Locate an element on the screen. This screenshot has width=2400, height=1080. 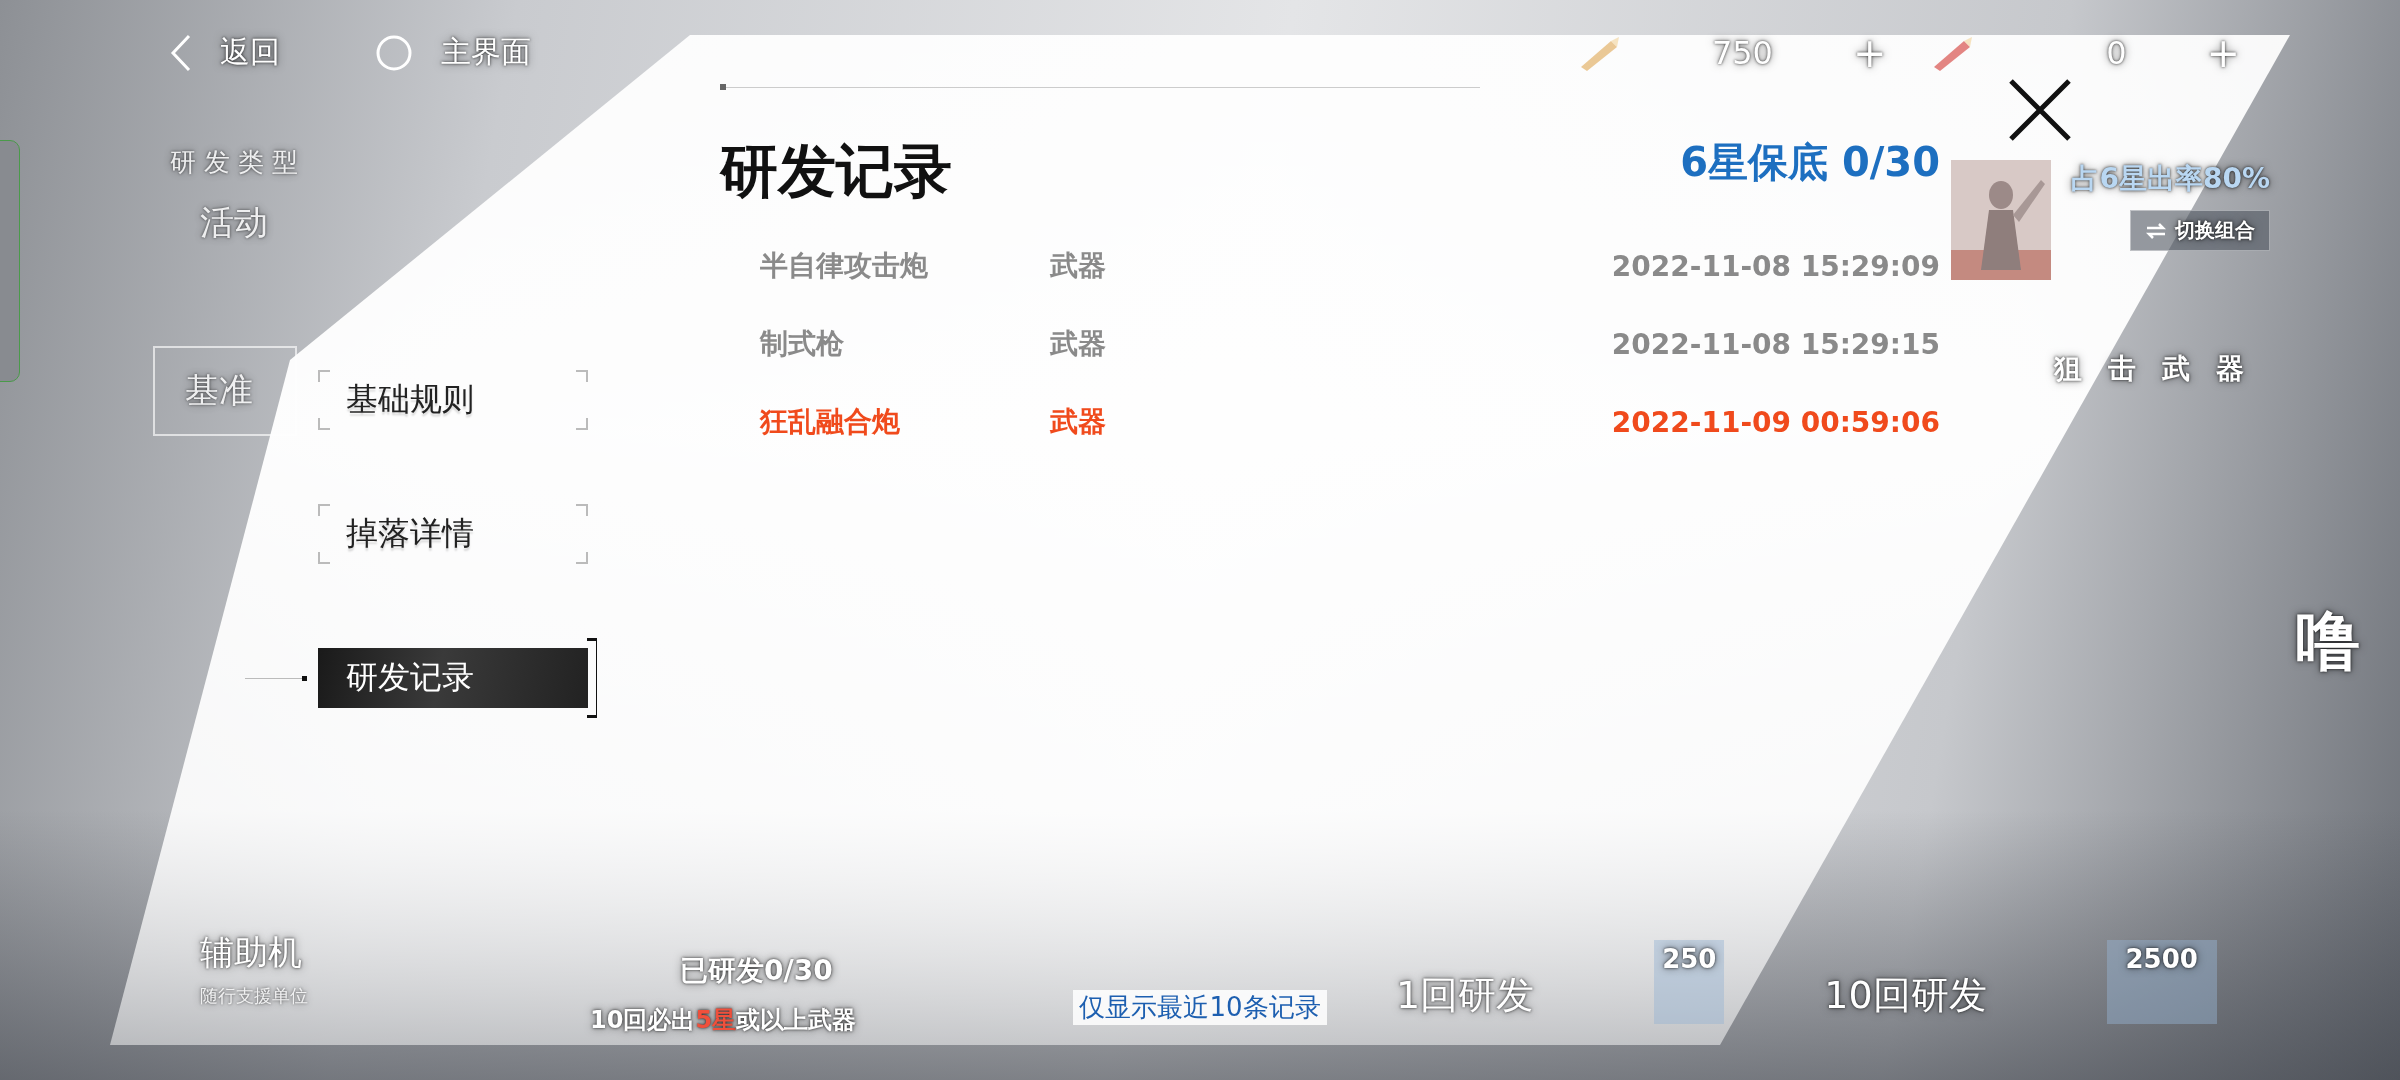
record-time: 2022-11-09 00:59:06 is located at coordinates (1775, 422).